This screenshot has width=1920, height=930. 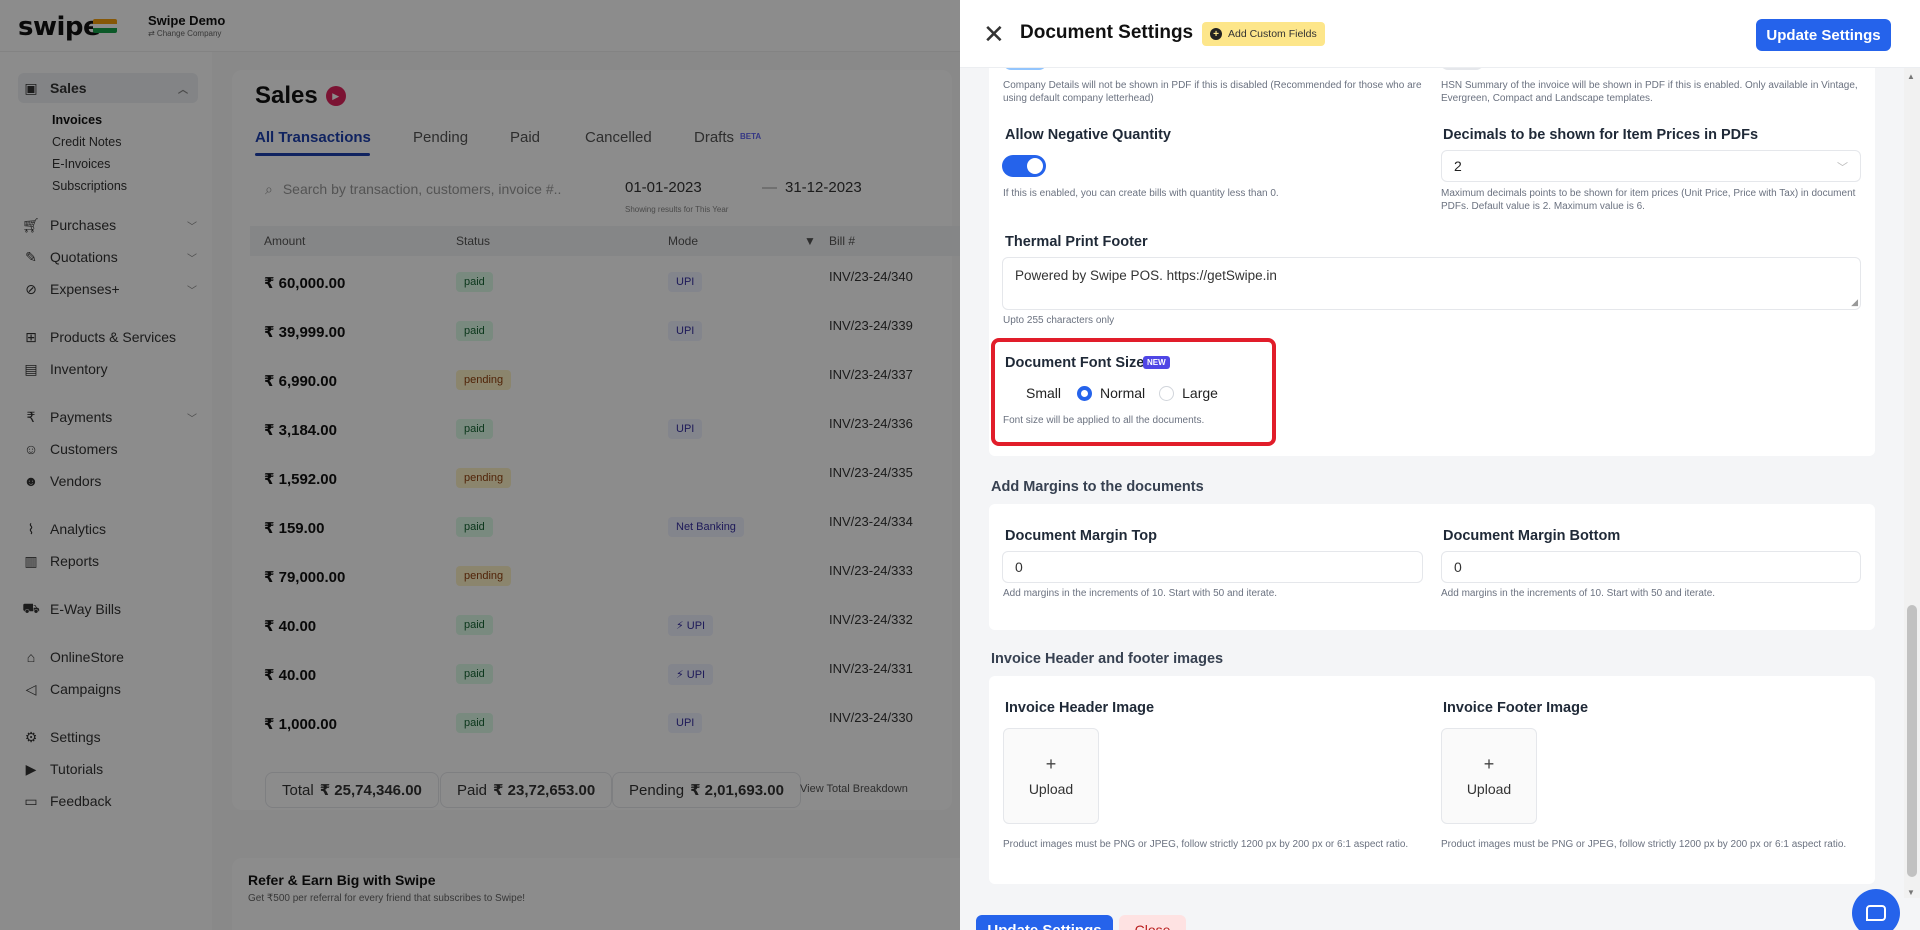 What do you see at coordinates (994, 34) in the screenshot?
I see `close-icon: ✕` at bounding box center [994, 34].